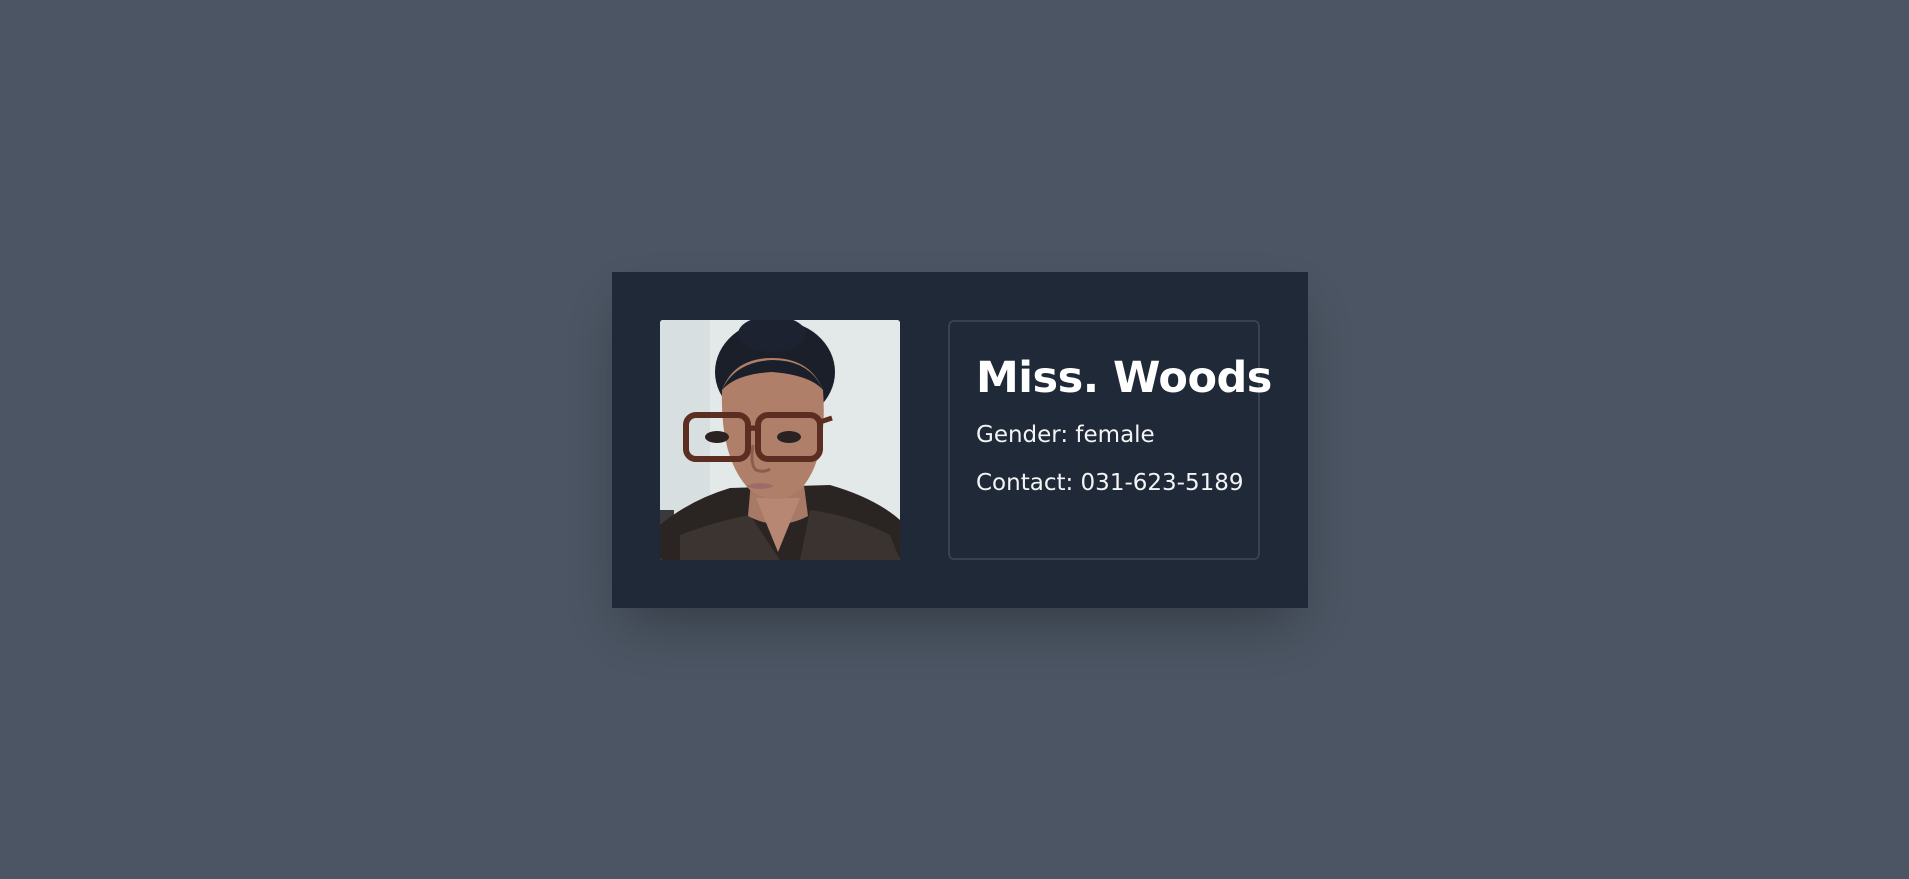  I want to click on contact-label: Contact:, so click(1025, 483).